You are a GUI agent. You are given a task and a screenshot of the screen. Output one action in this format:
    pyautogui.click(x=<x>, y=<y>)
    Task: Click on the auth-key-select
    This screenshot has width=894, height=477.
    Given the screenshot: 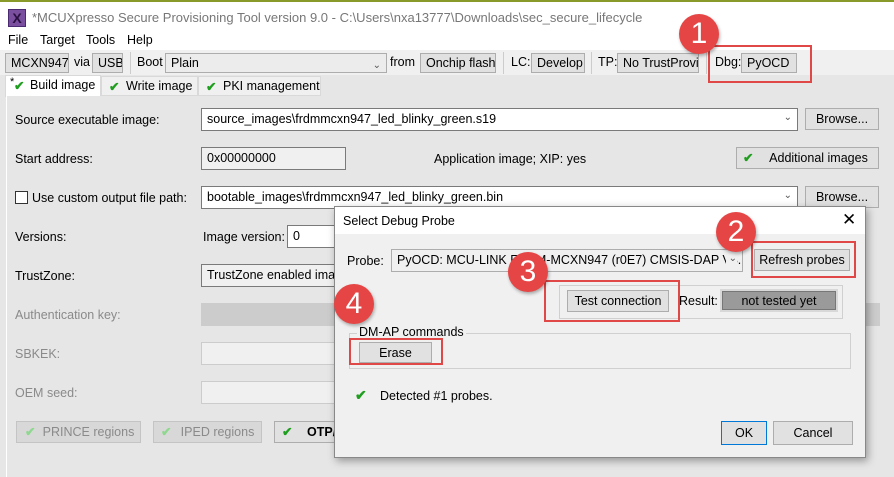 What is the action you would take?
    pyautogui.click(x=271, y=314)
    